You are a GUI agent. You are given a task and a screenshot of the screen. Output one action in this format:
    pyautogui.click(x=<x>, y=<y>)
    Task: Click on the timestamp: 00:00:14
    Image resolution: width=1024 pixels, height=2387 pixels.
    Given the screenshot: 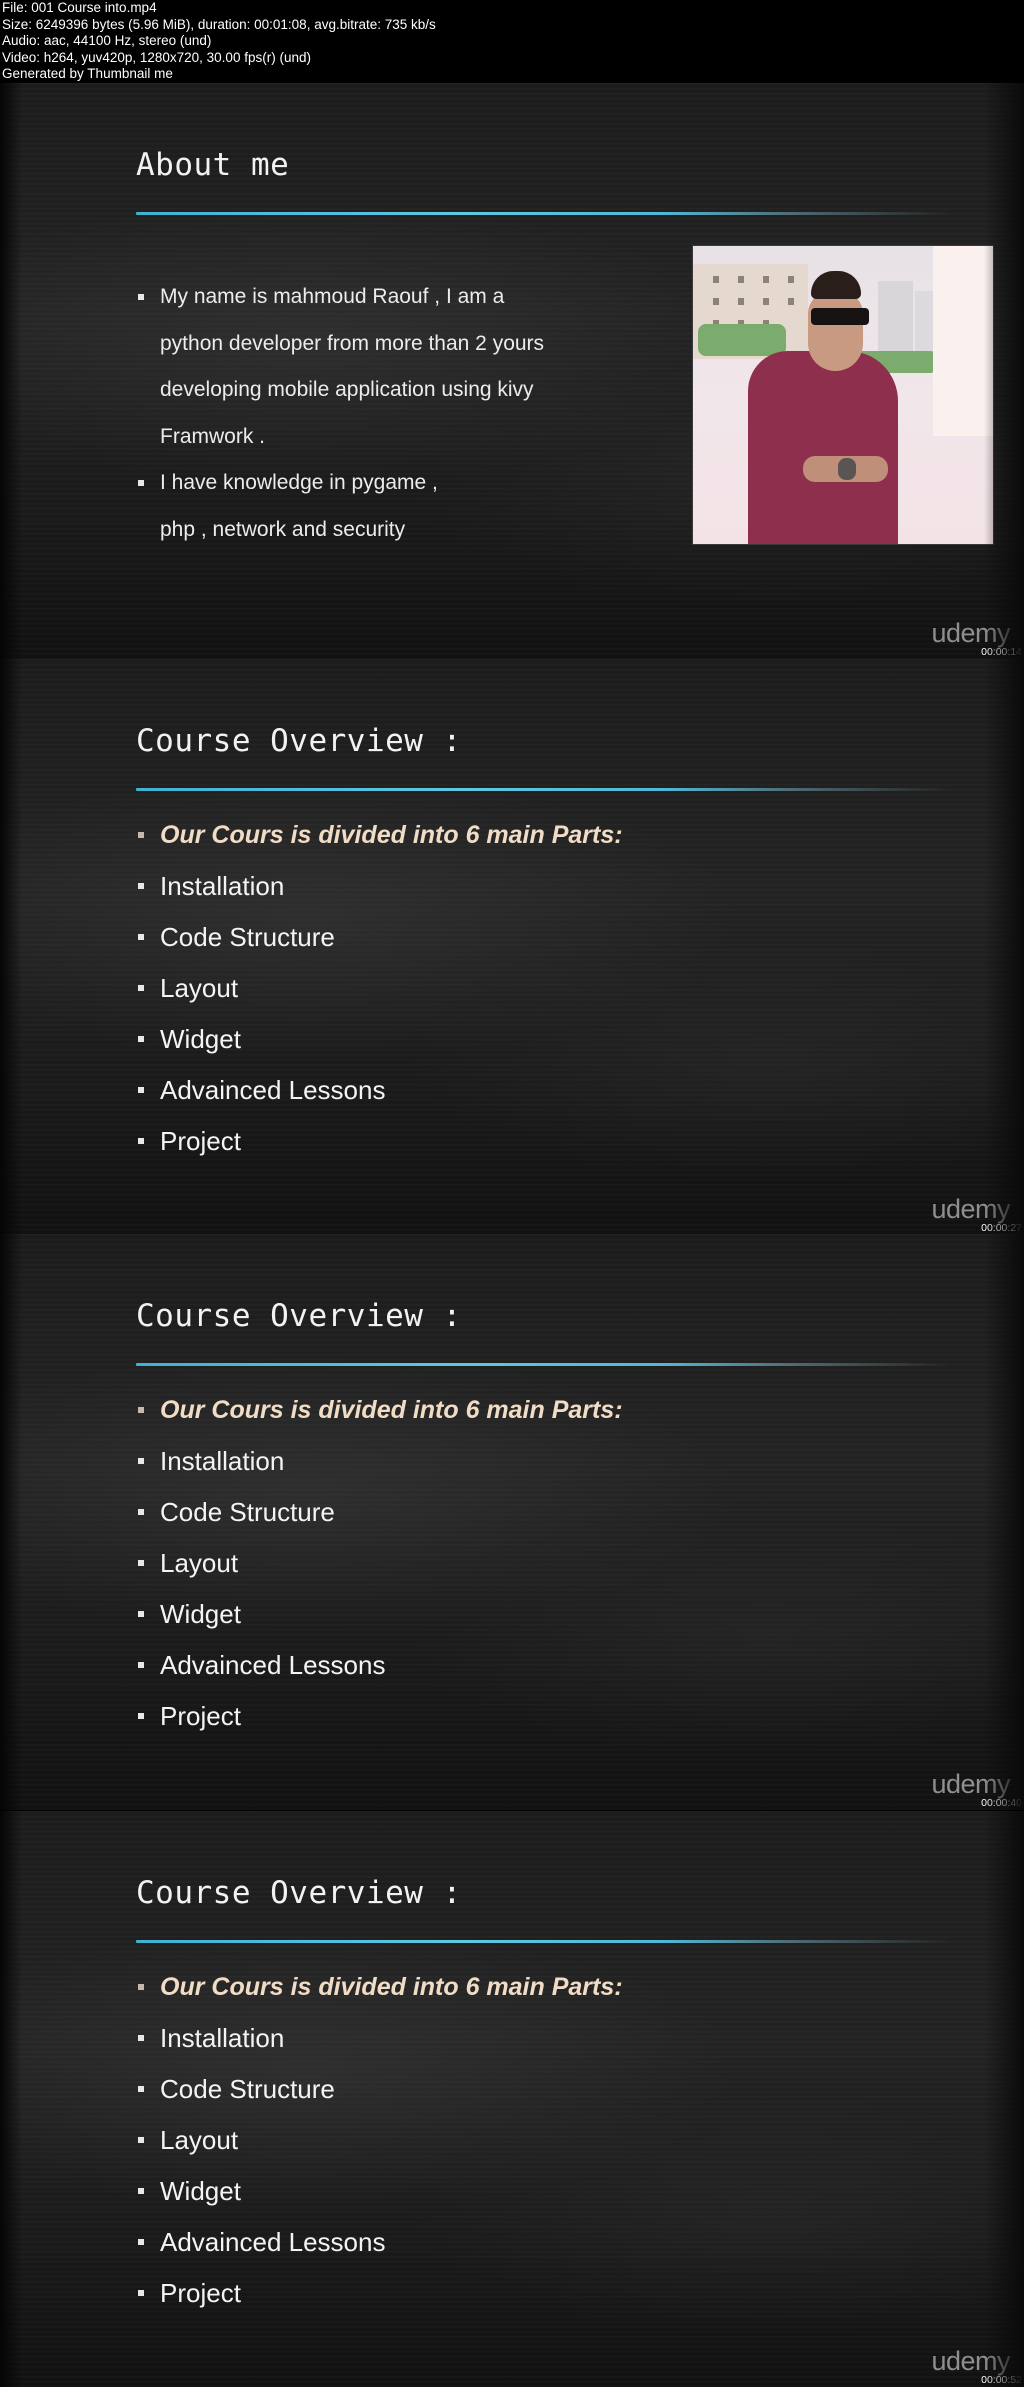 What is the action you would take?
    pyautogui.click(x=1001, y=652)
    